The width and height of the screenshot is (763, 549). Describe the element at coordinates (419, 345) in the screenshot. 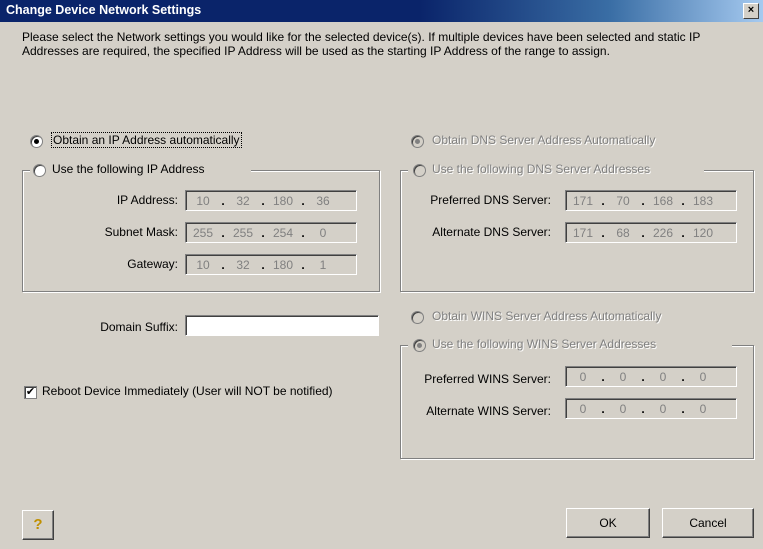

I see `use-wins-radio` at that location.